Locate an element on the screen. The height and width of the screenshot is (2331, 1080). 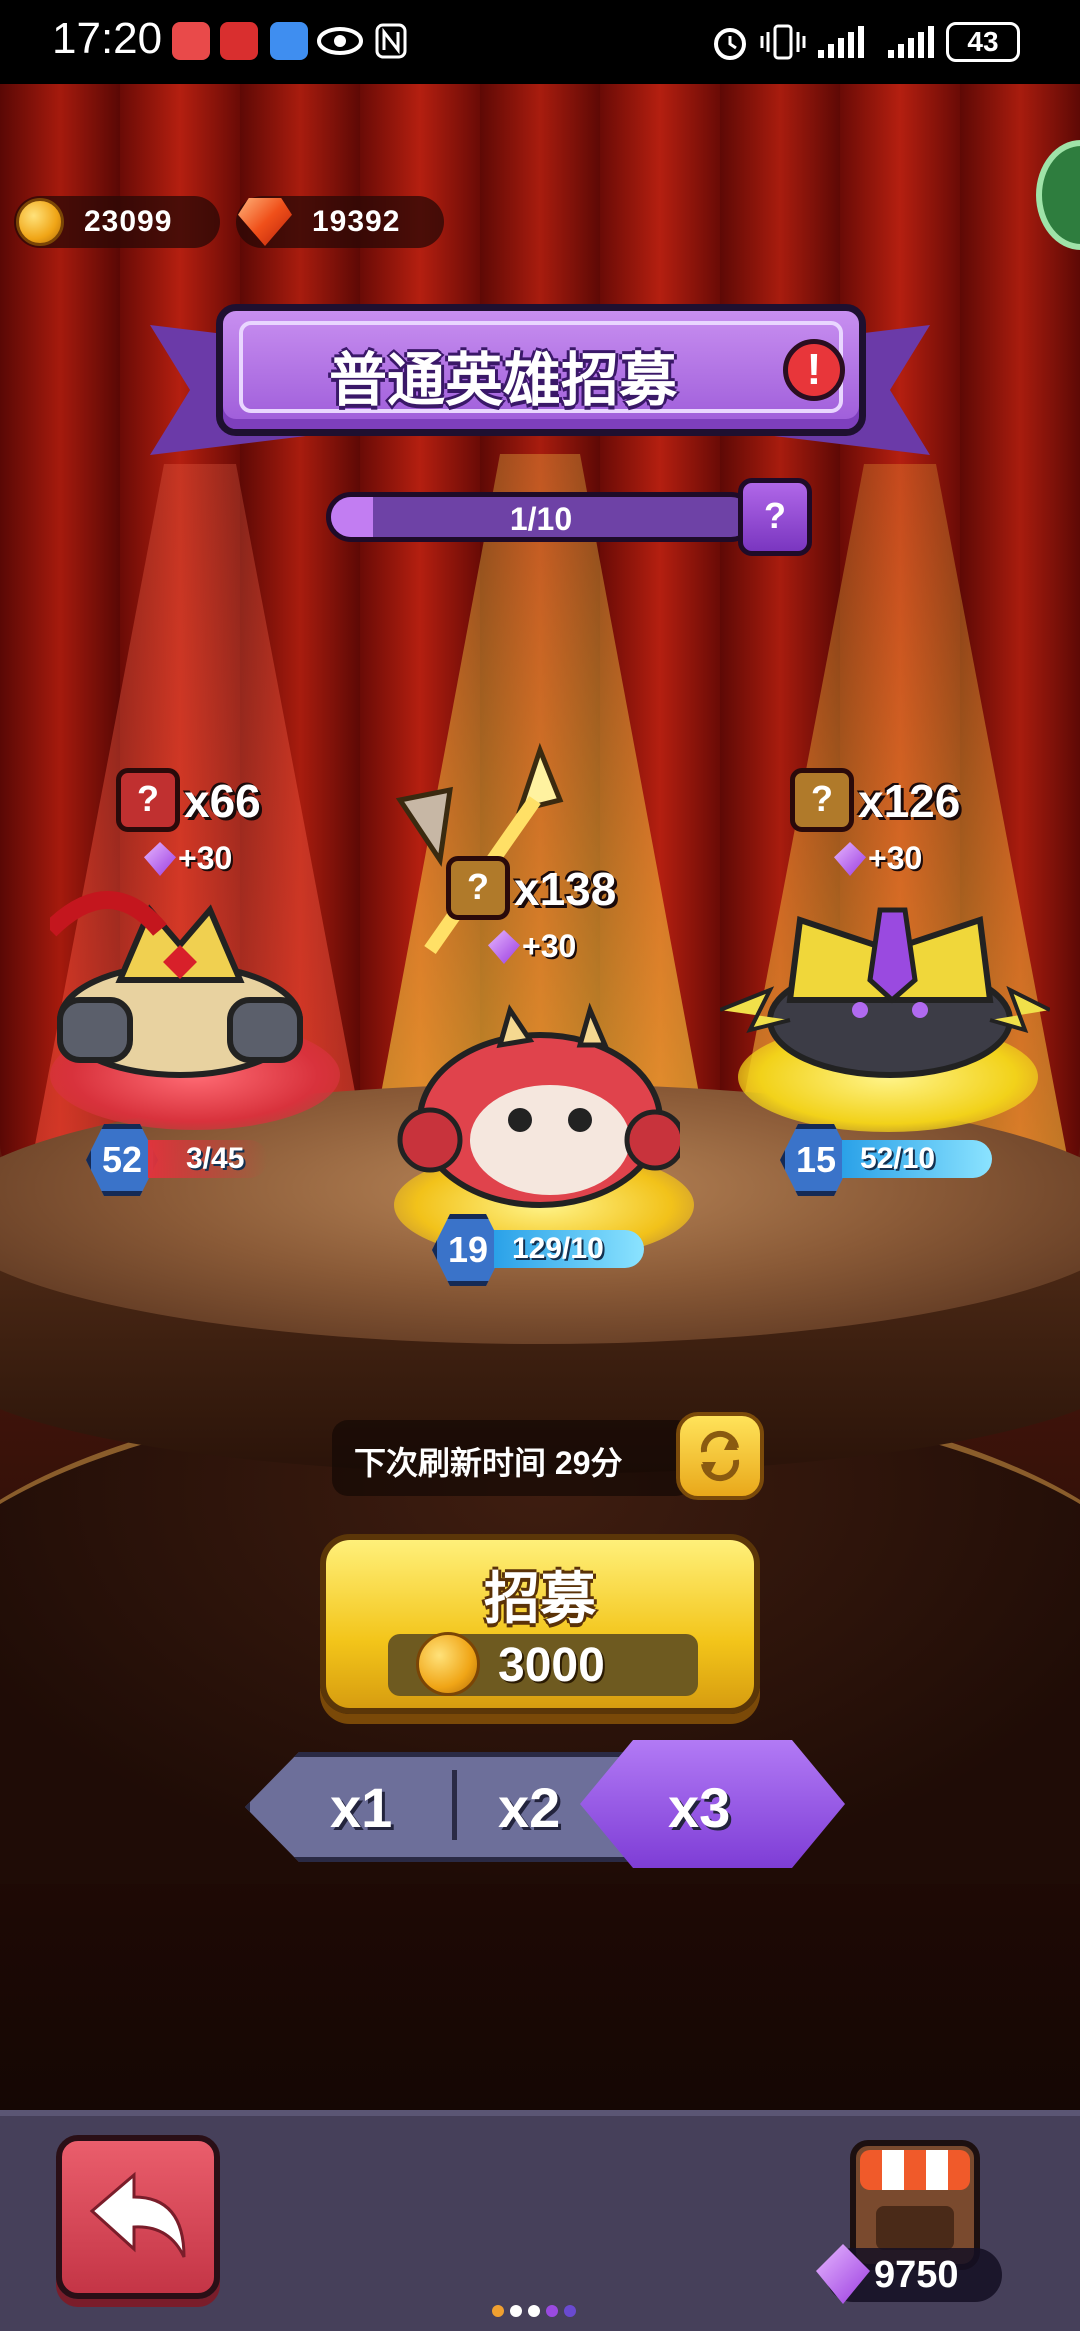
hero-count: x66 is located at coordinates (222, 801).